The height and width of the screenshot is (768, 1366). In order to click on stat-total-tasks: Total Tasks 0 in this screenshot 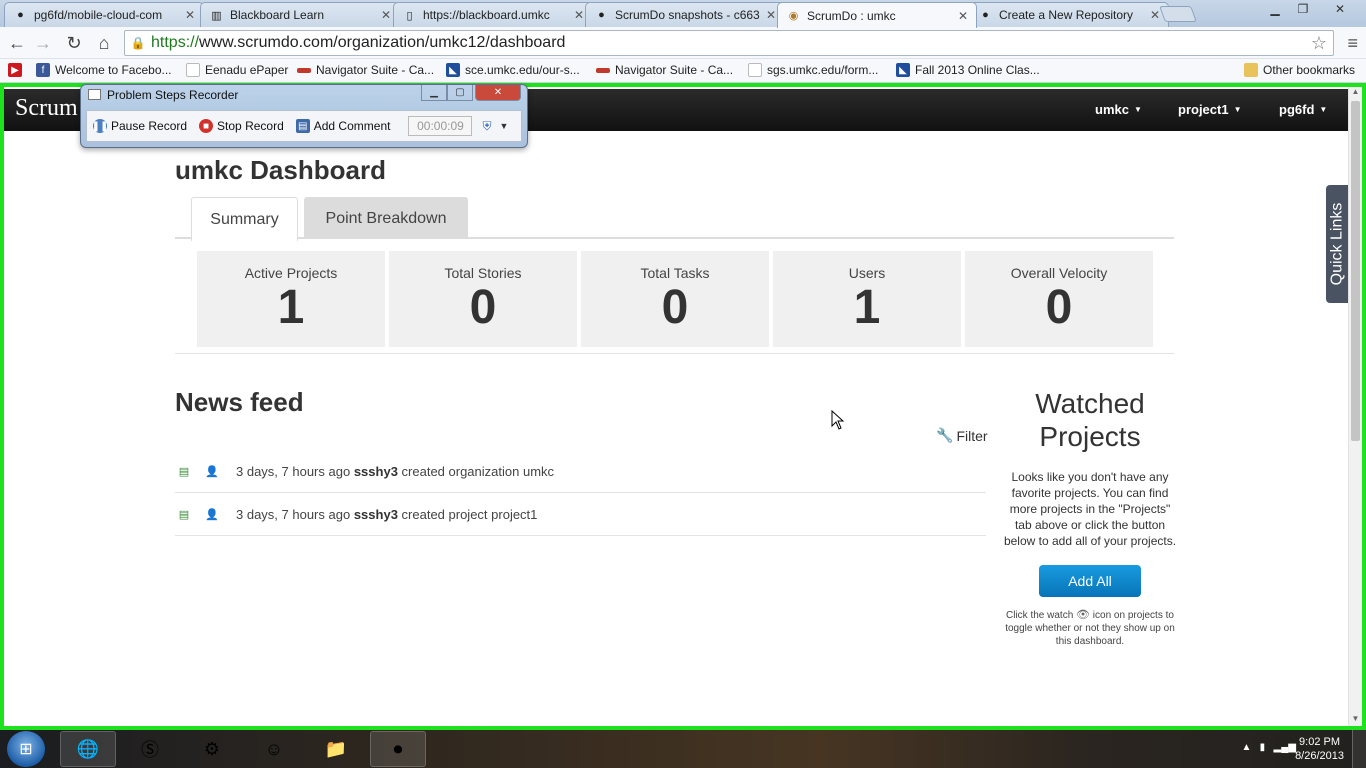, I will do `click(675, 299)`.